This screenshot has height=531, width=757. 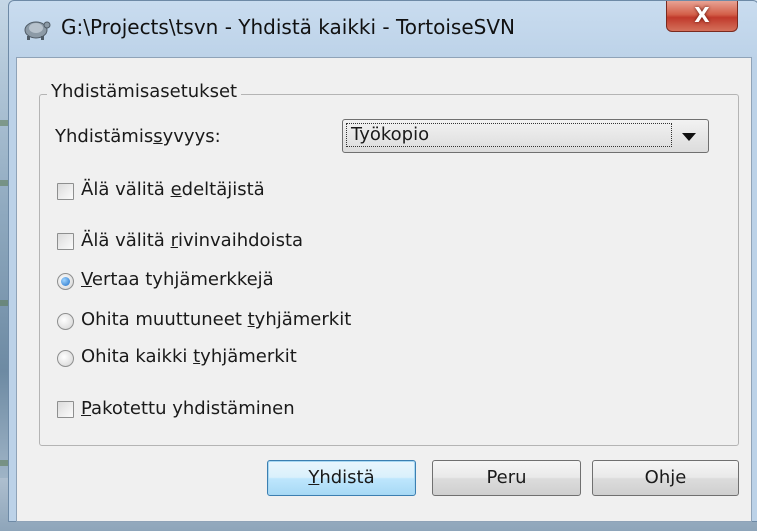 I want to click on merge-depth-dropdown: Työkopio, so click(x=525, y=136).